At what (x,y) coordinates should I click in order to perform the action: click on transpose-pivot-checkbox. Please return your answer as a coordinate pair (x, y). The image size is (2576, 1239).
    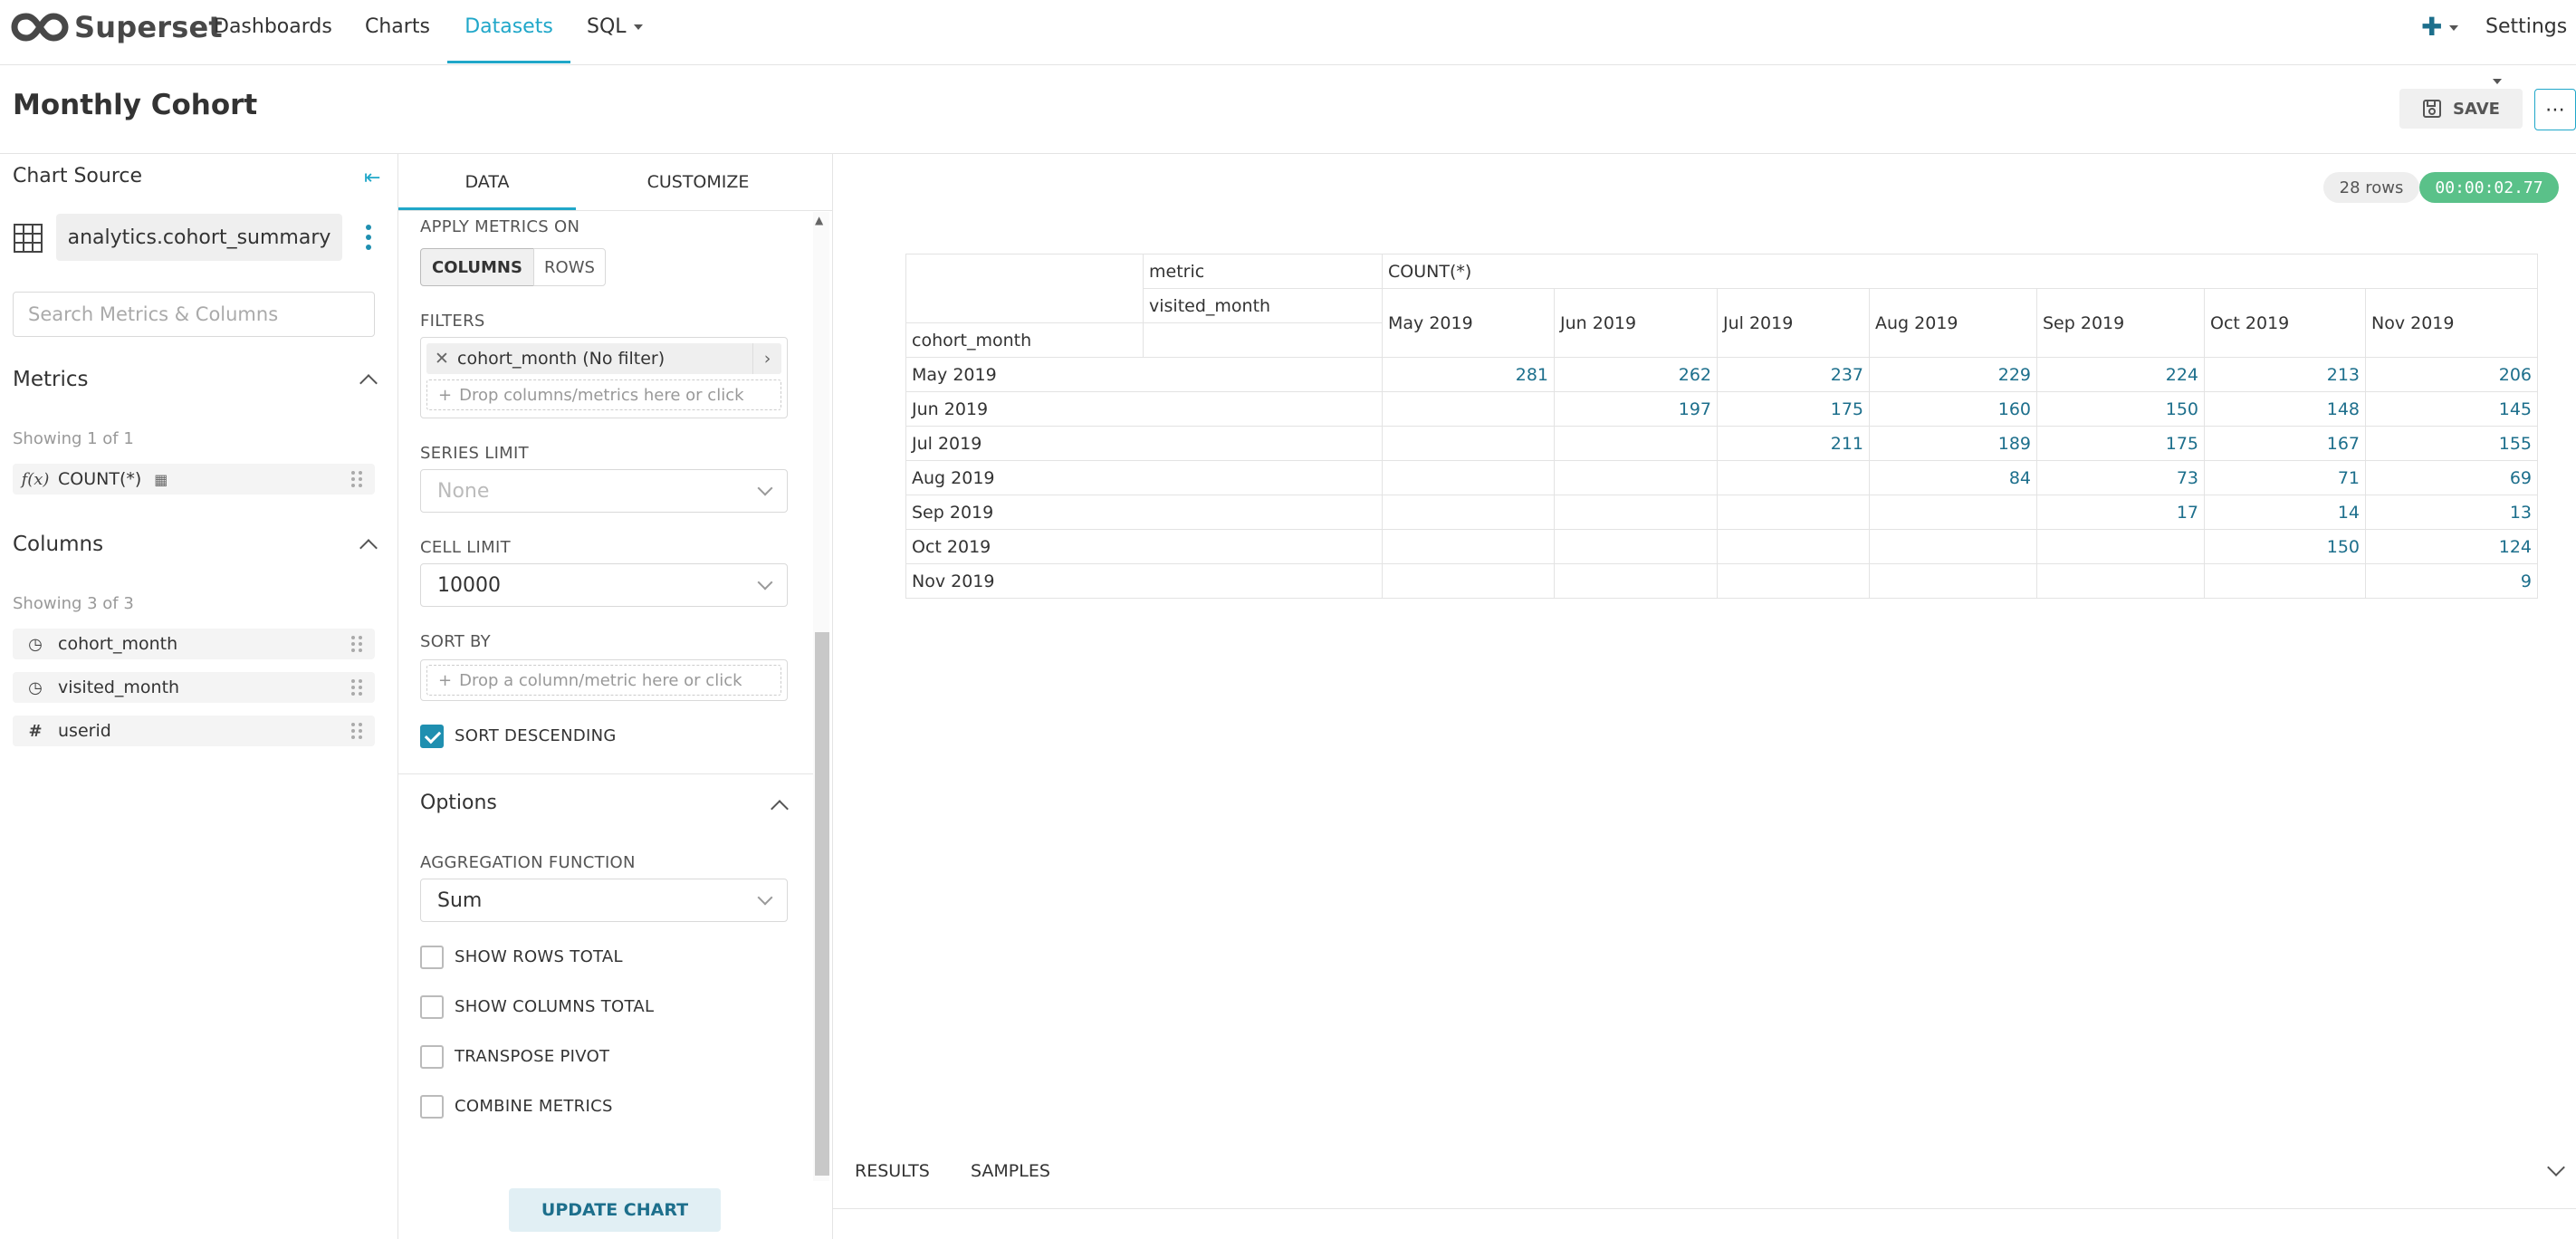
    Looking at the image, I should click on (432, 1057).